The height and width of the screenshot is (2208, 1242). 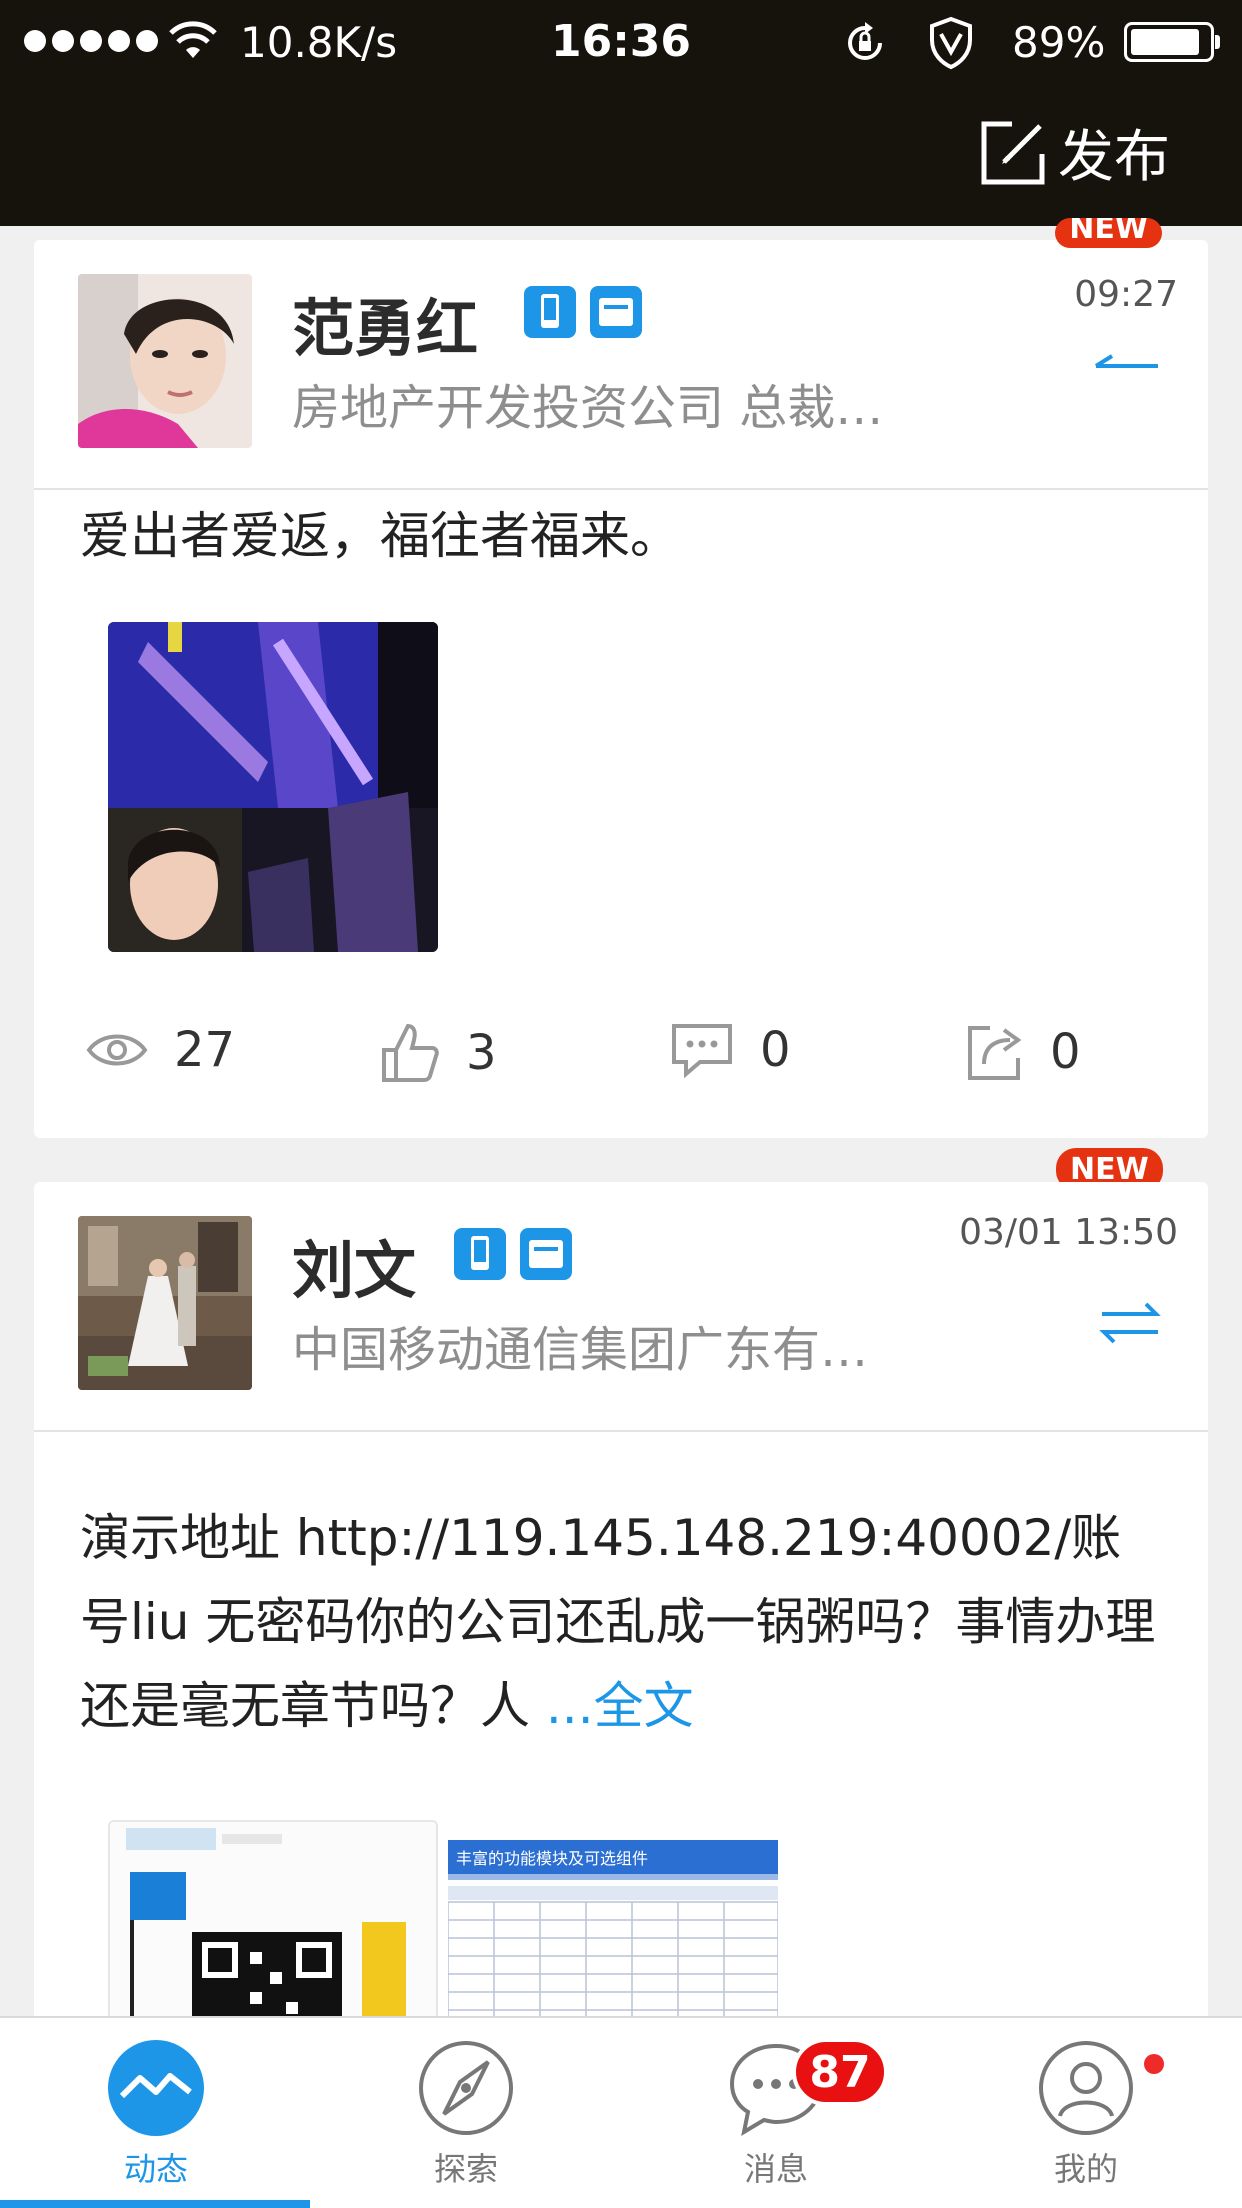 What do you see at coordinates (380, 536) in the screenshot?
I see `post-text: 爱出者爱返，福往者福来。` at bounding box center [380, 536].